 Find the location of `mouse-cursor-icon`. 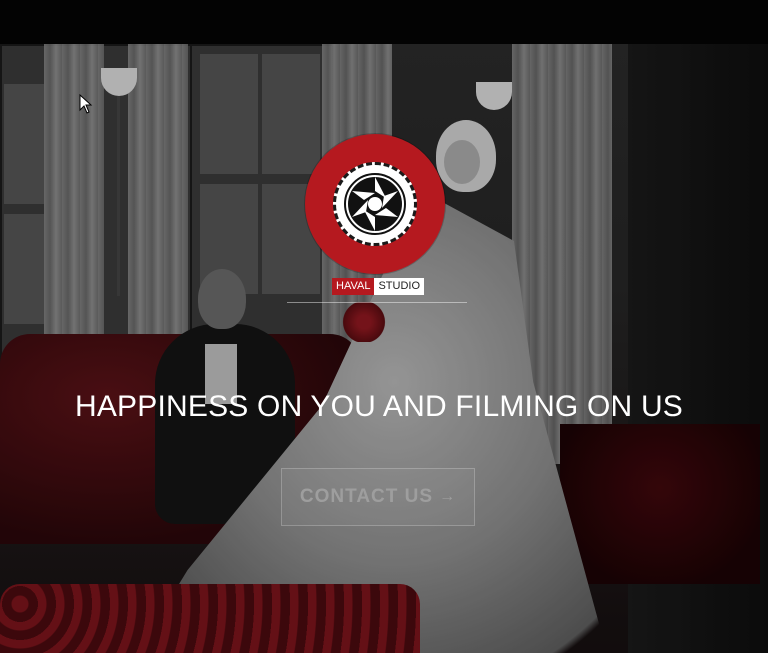

mouse-cursor-icon is located at coordinates (86, 104).